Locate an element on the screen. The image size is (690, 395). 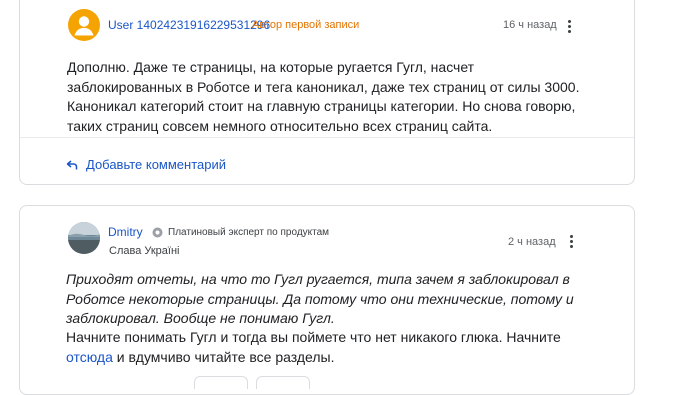
reply-arrow-icon is located at coordinates (72, 164).